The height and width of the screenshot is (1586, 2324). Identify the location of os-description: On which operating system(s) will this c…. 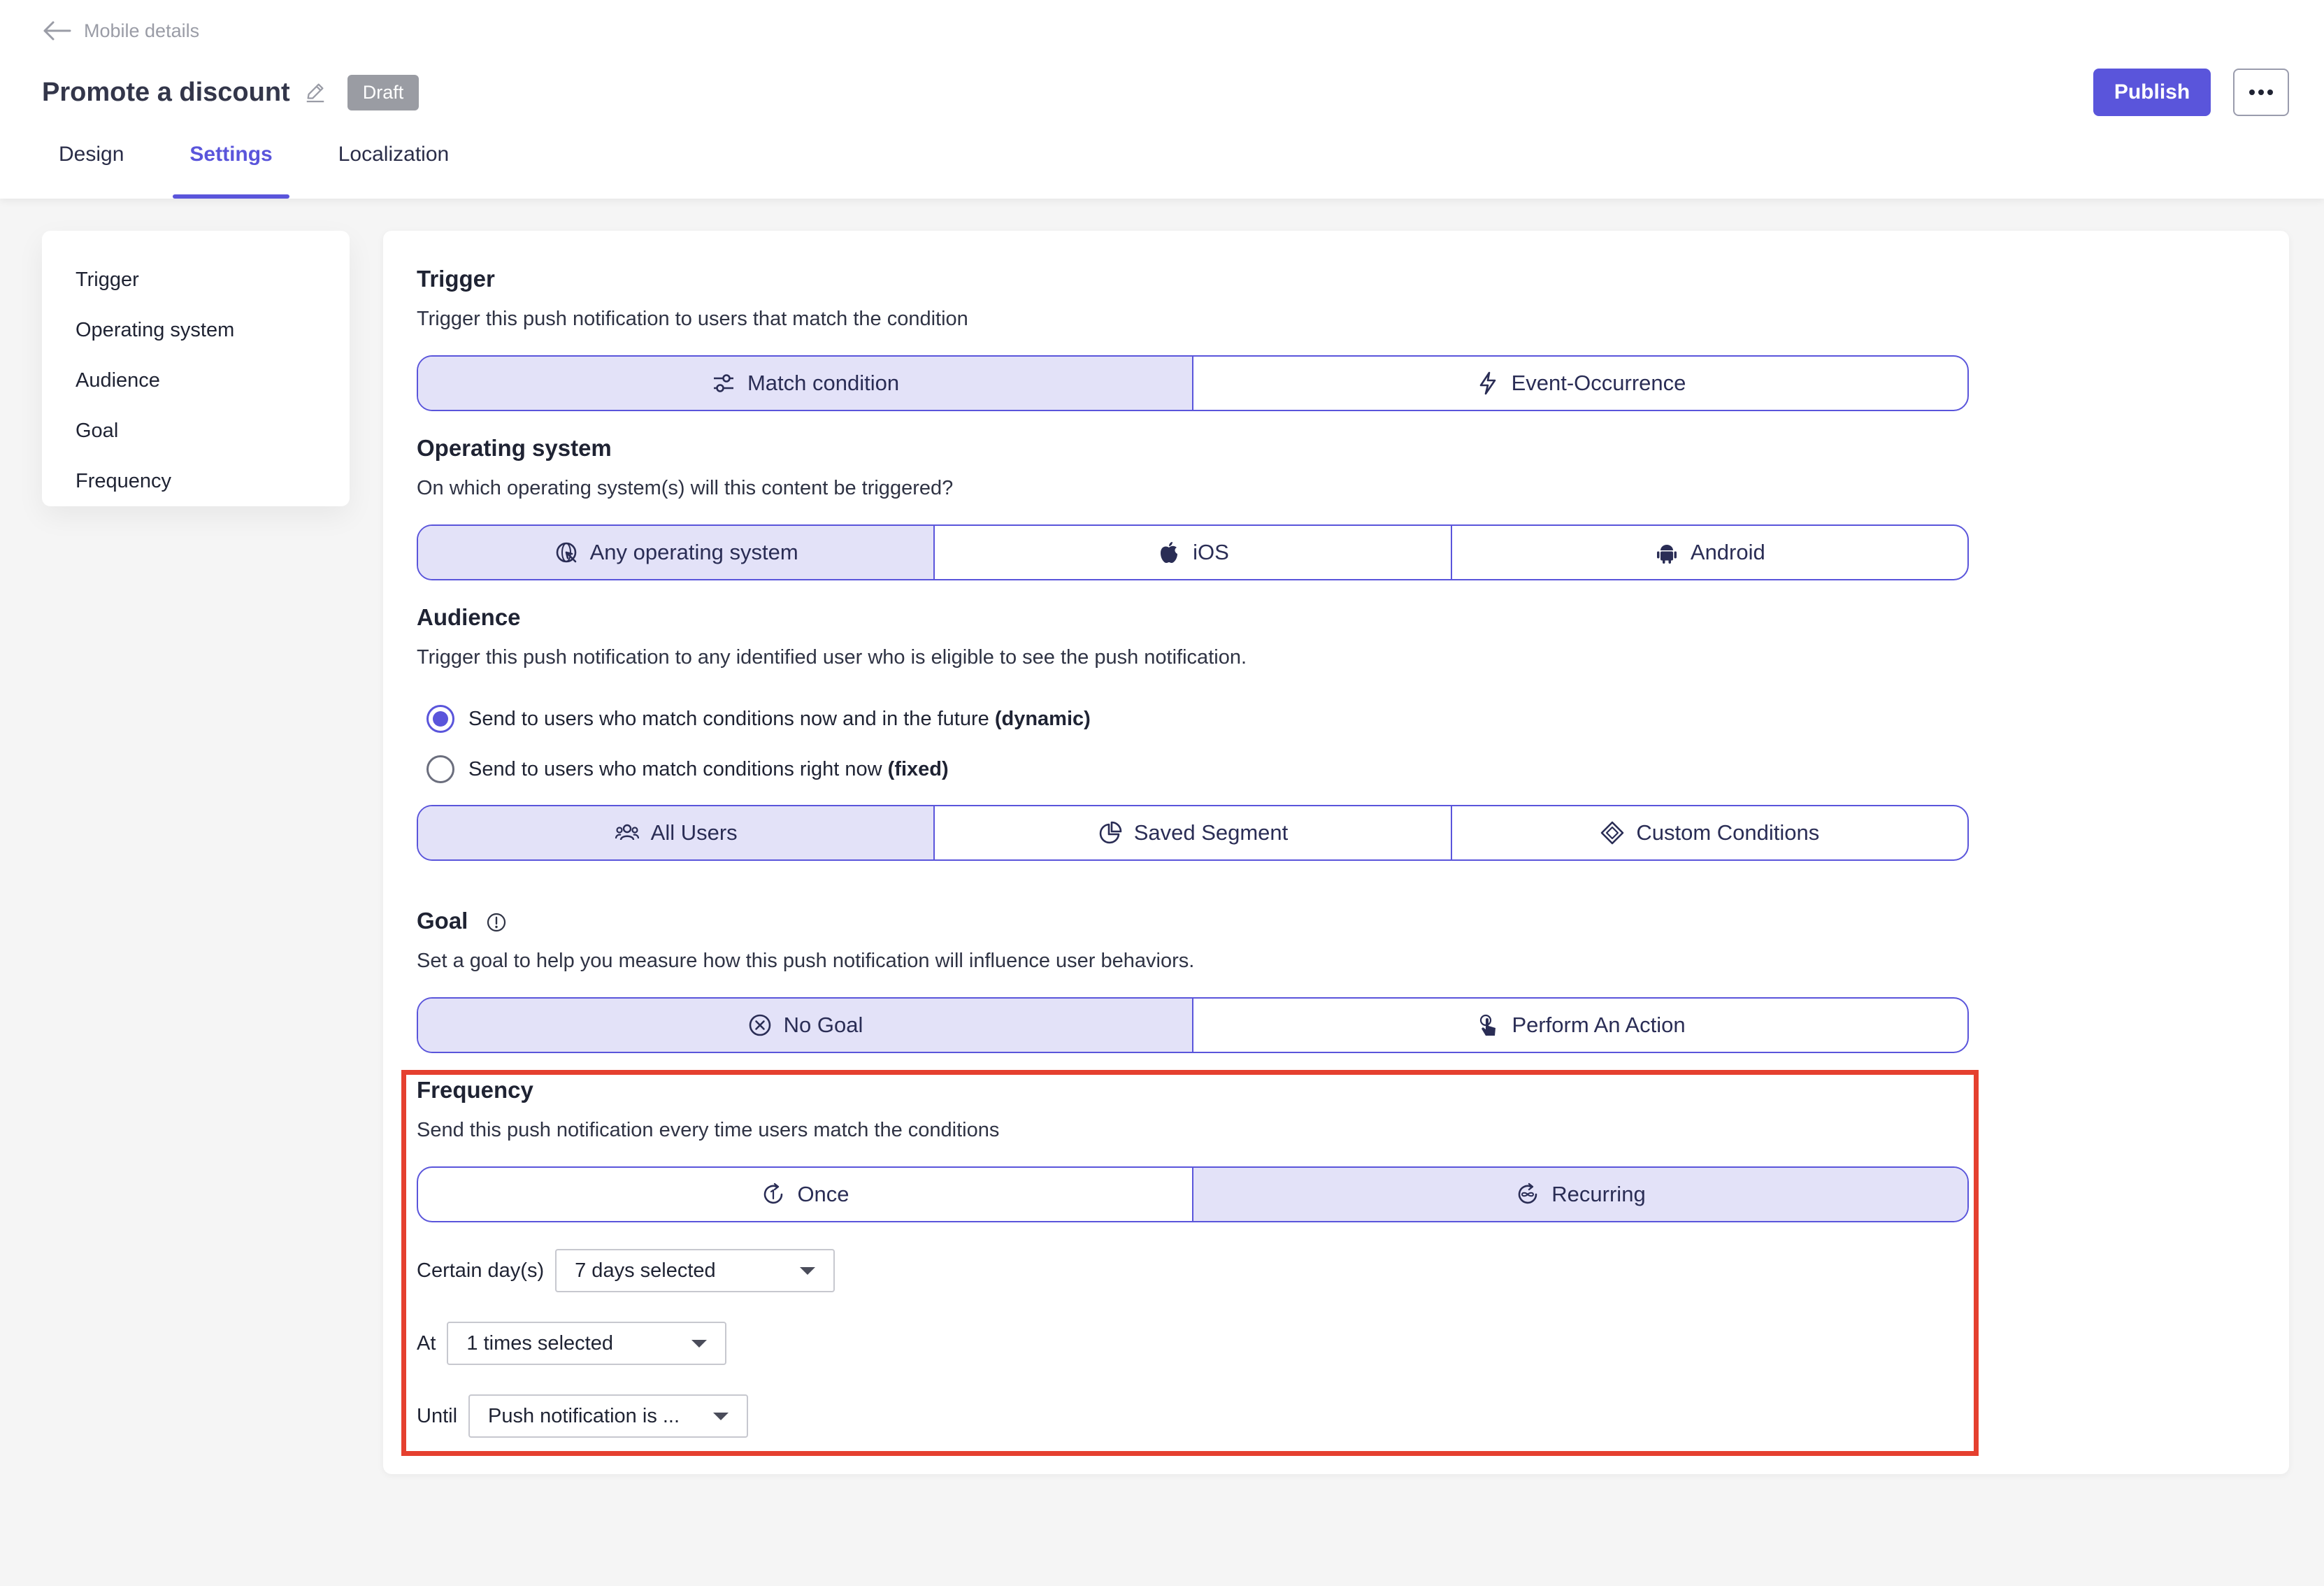
(685, 488).